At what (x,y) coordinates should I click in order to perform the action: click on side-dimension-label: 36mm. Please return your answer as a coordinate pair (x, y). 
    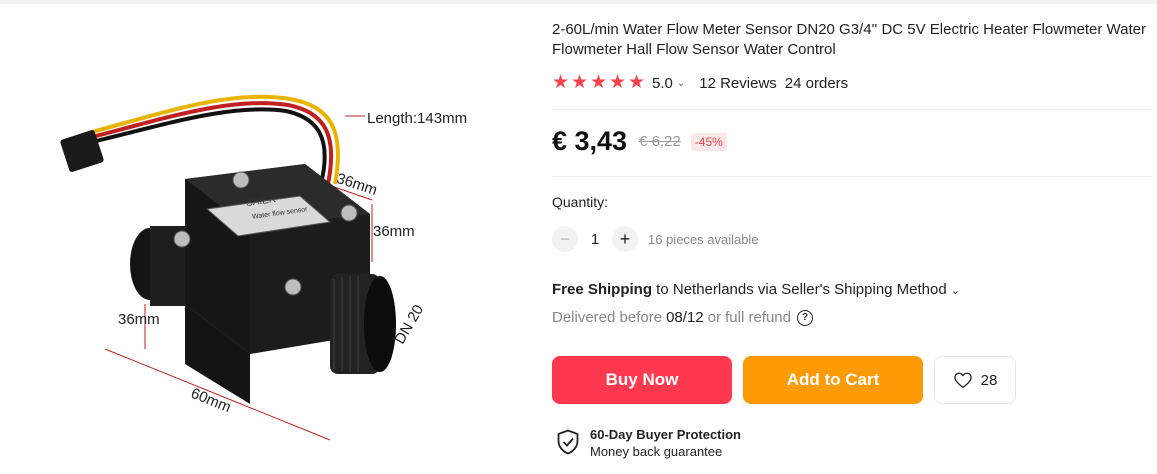
    Looking at the image, I should click on (139, 319).